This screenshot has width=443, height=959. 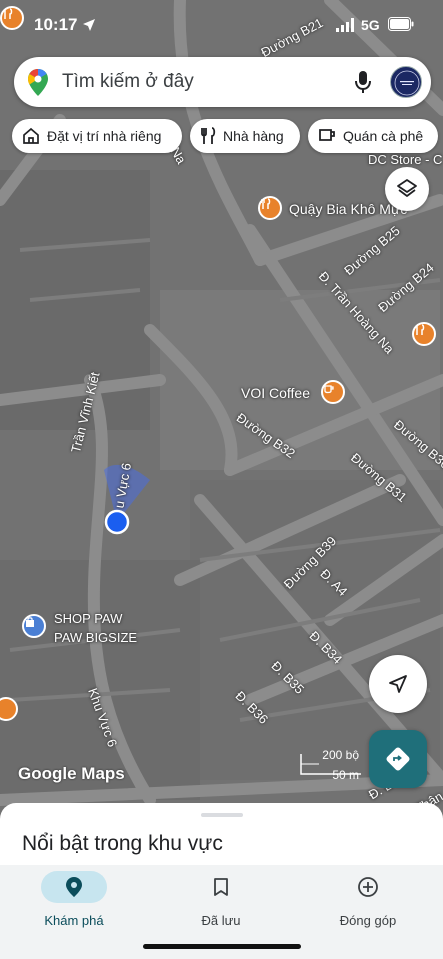 What do you see at coordinates (368, 899) in the screenshot?
I see `nav-contribute: Đóng góp` at bounding box center [368, 899].